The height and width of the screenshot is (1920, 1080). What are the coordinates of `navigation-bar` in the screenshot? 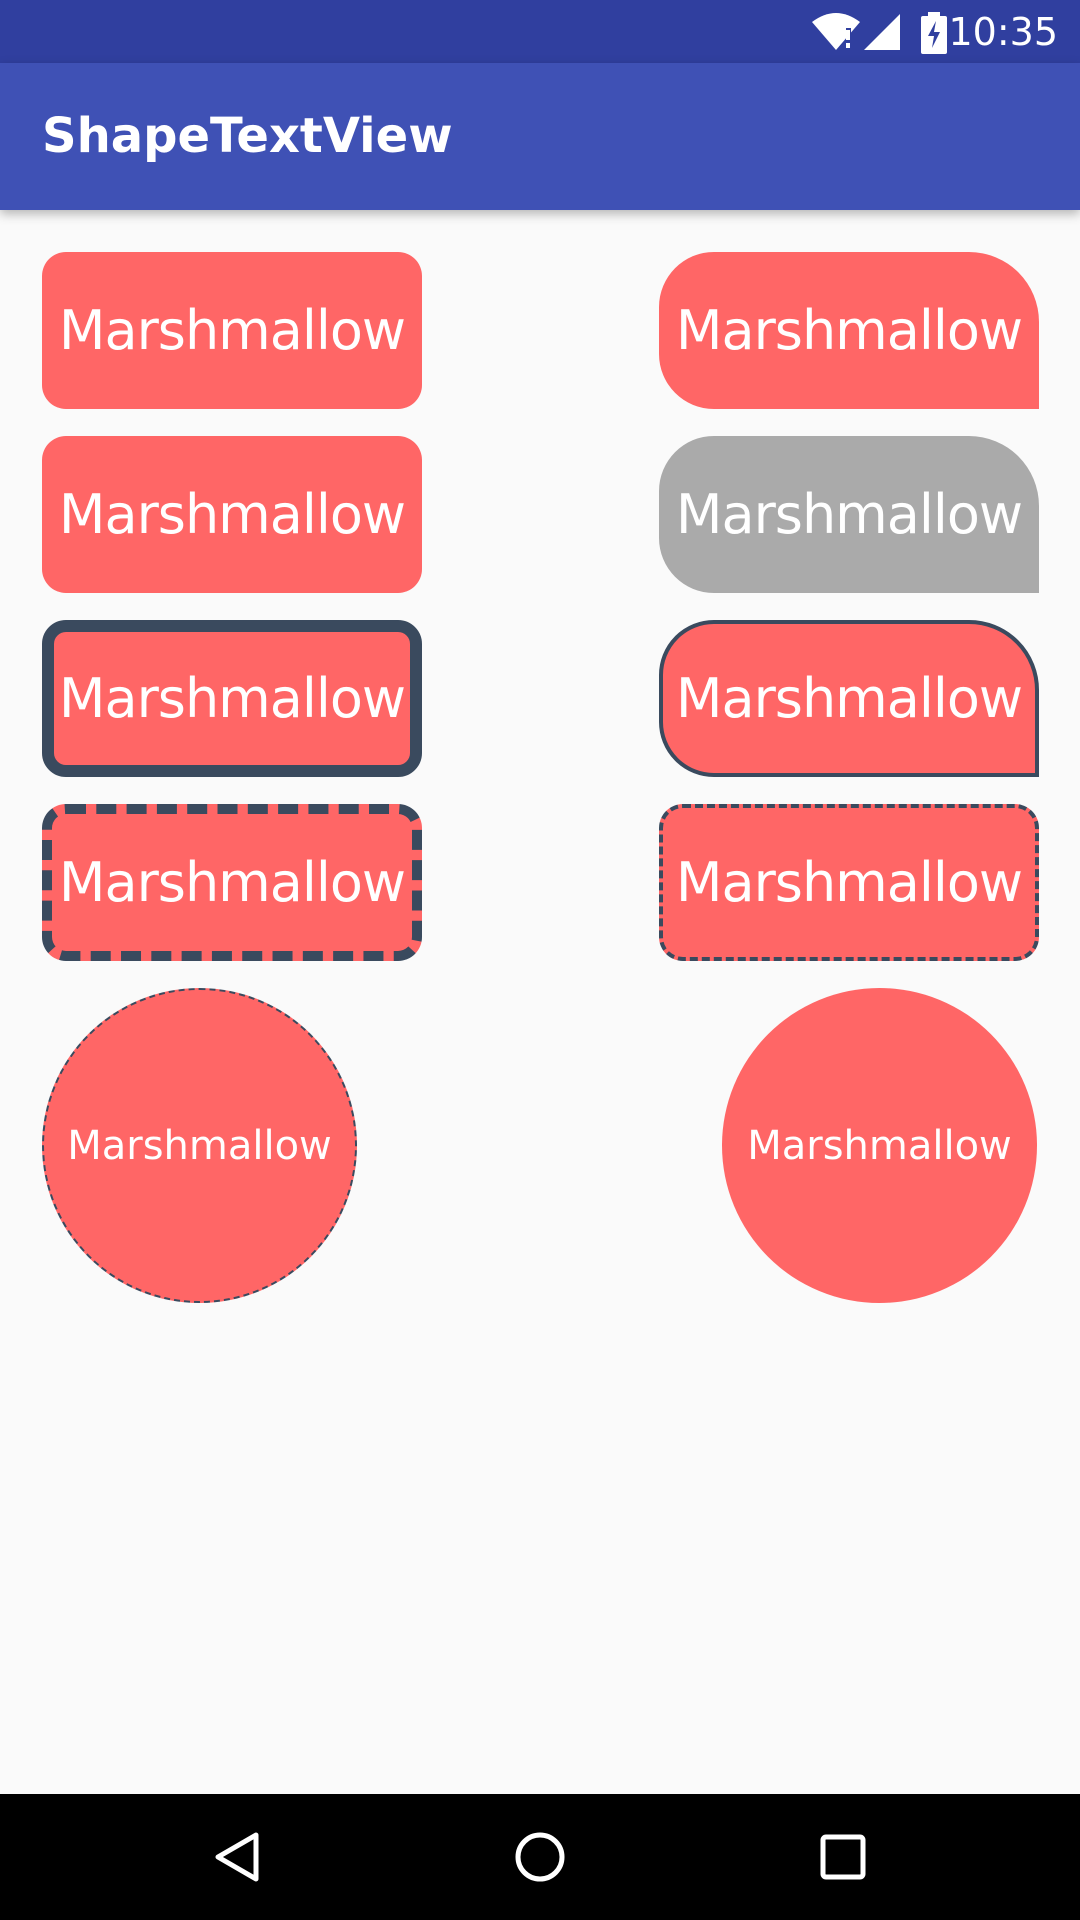 It's located at (540, 1857).